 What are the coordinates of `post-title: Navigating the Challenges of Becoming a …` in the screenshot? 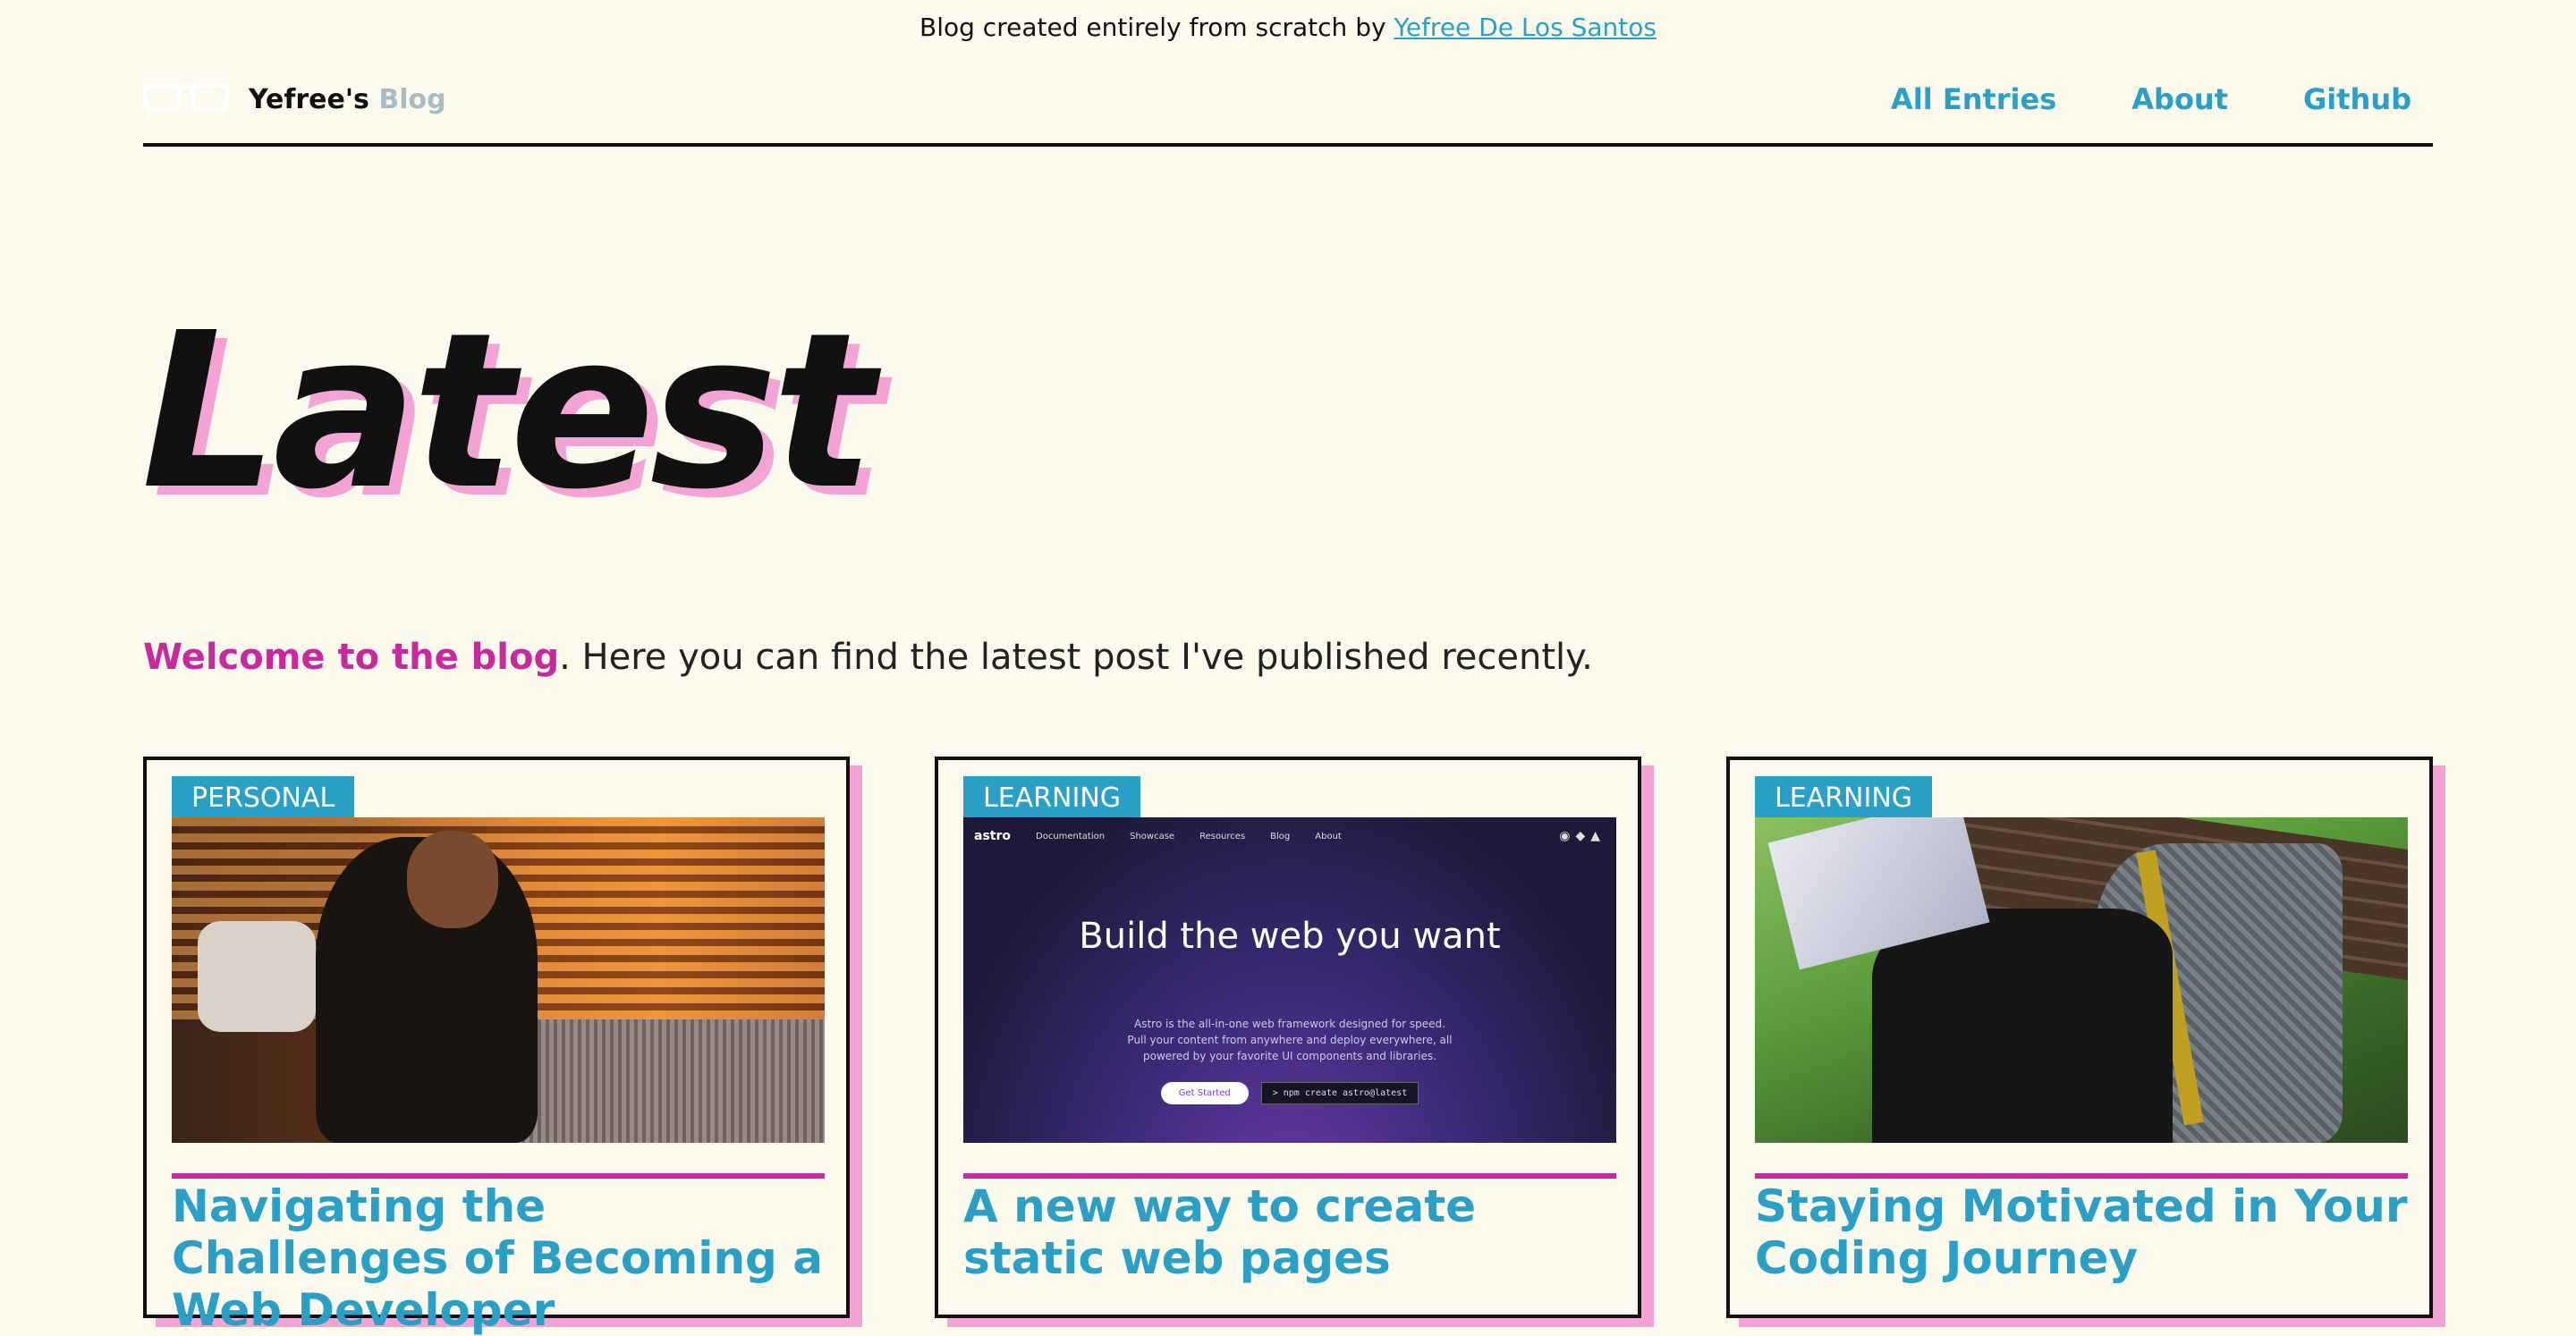 It's located at (503, 1258).